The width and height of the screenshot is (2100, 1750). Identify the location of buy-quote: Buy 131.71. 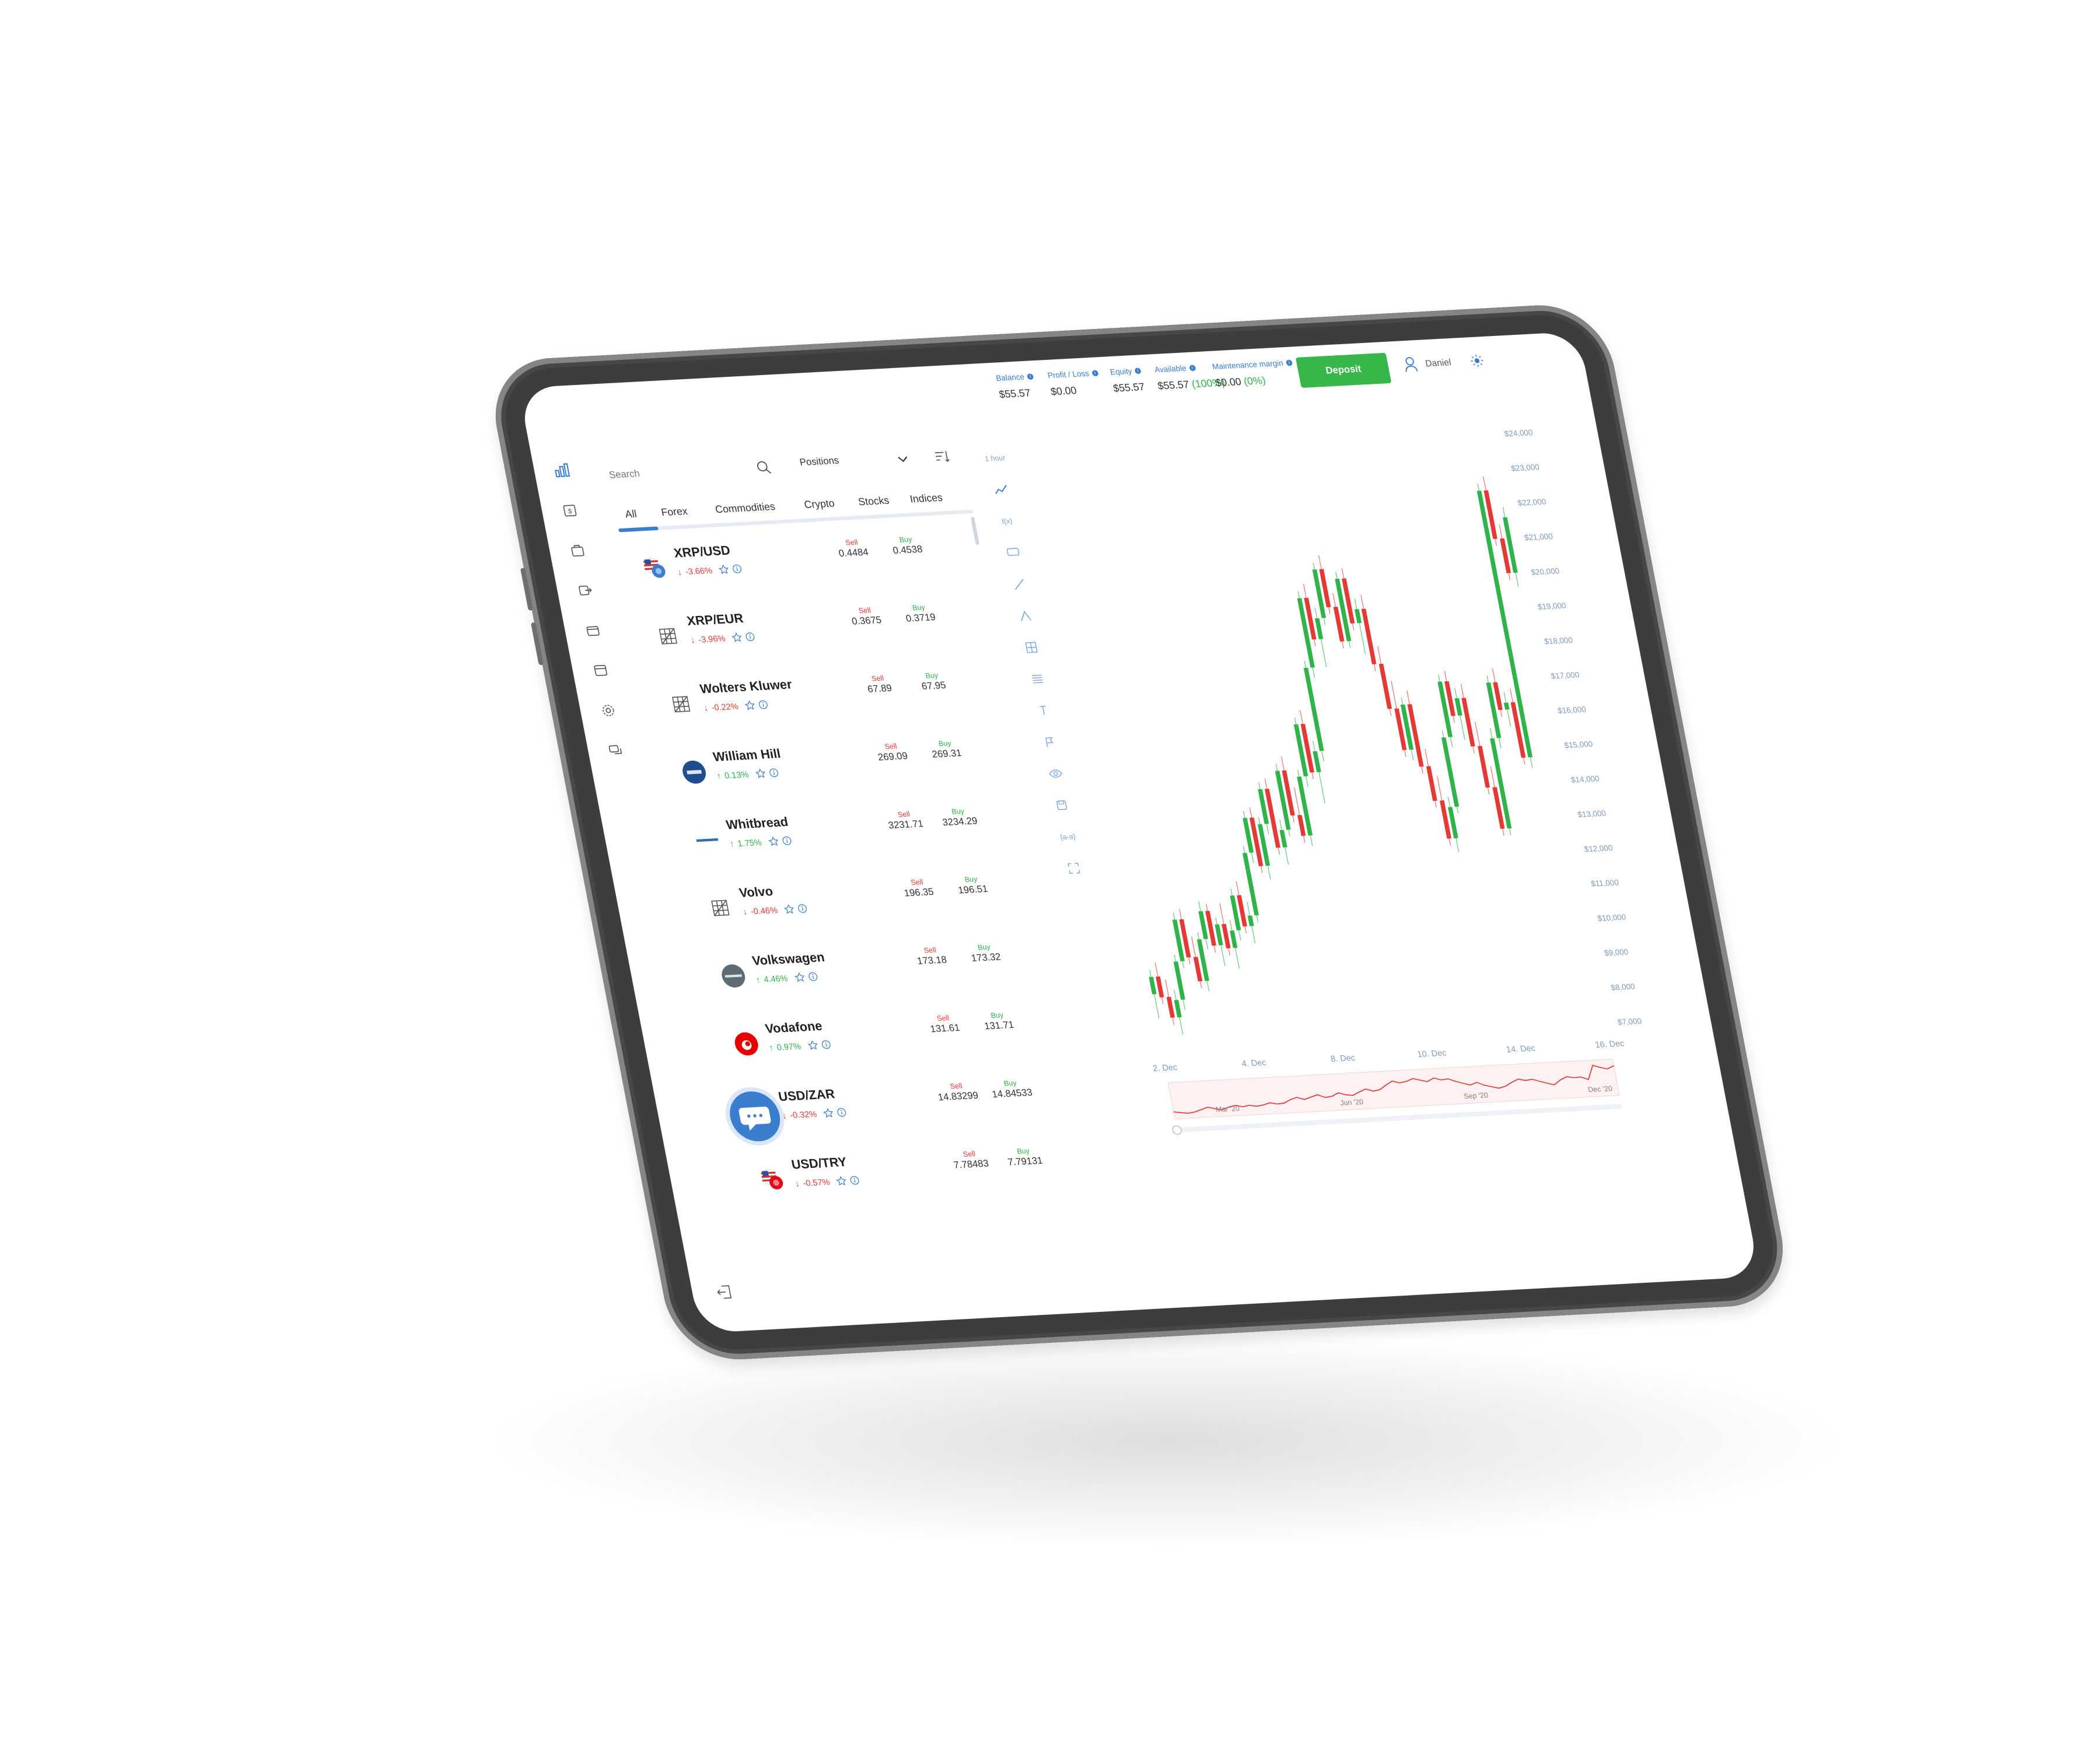
(998, 1021).